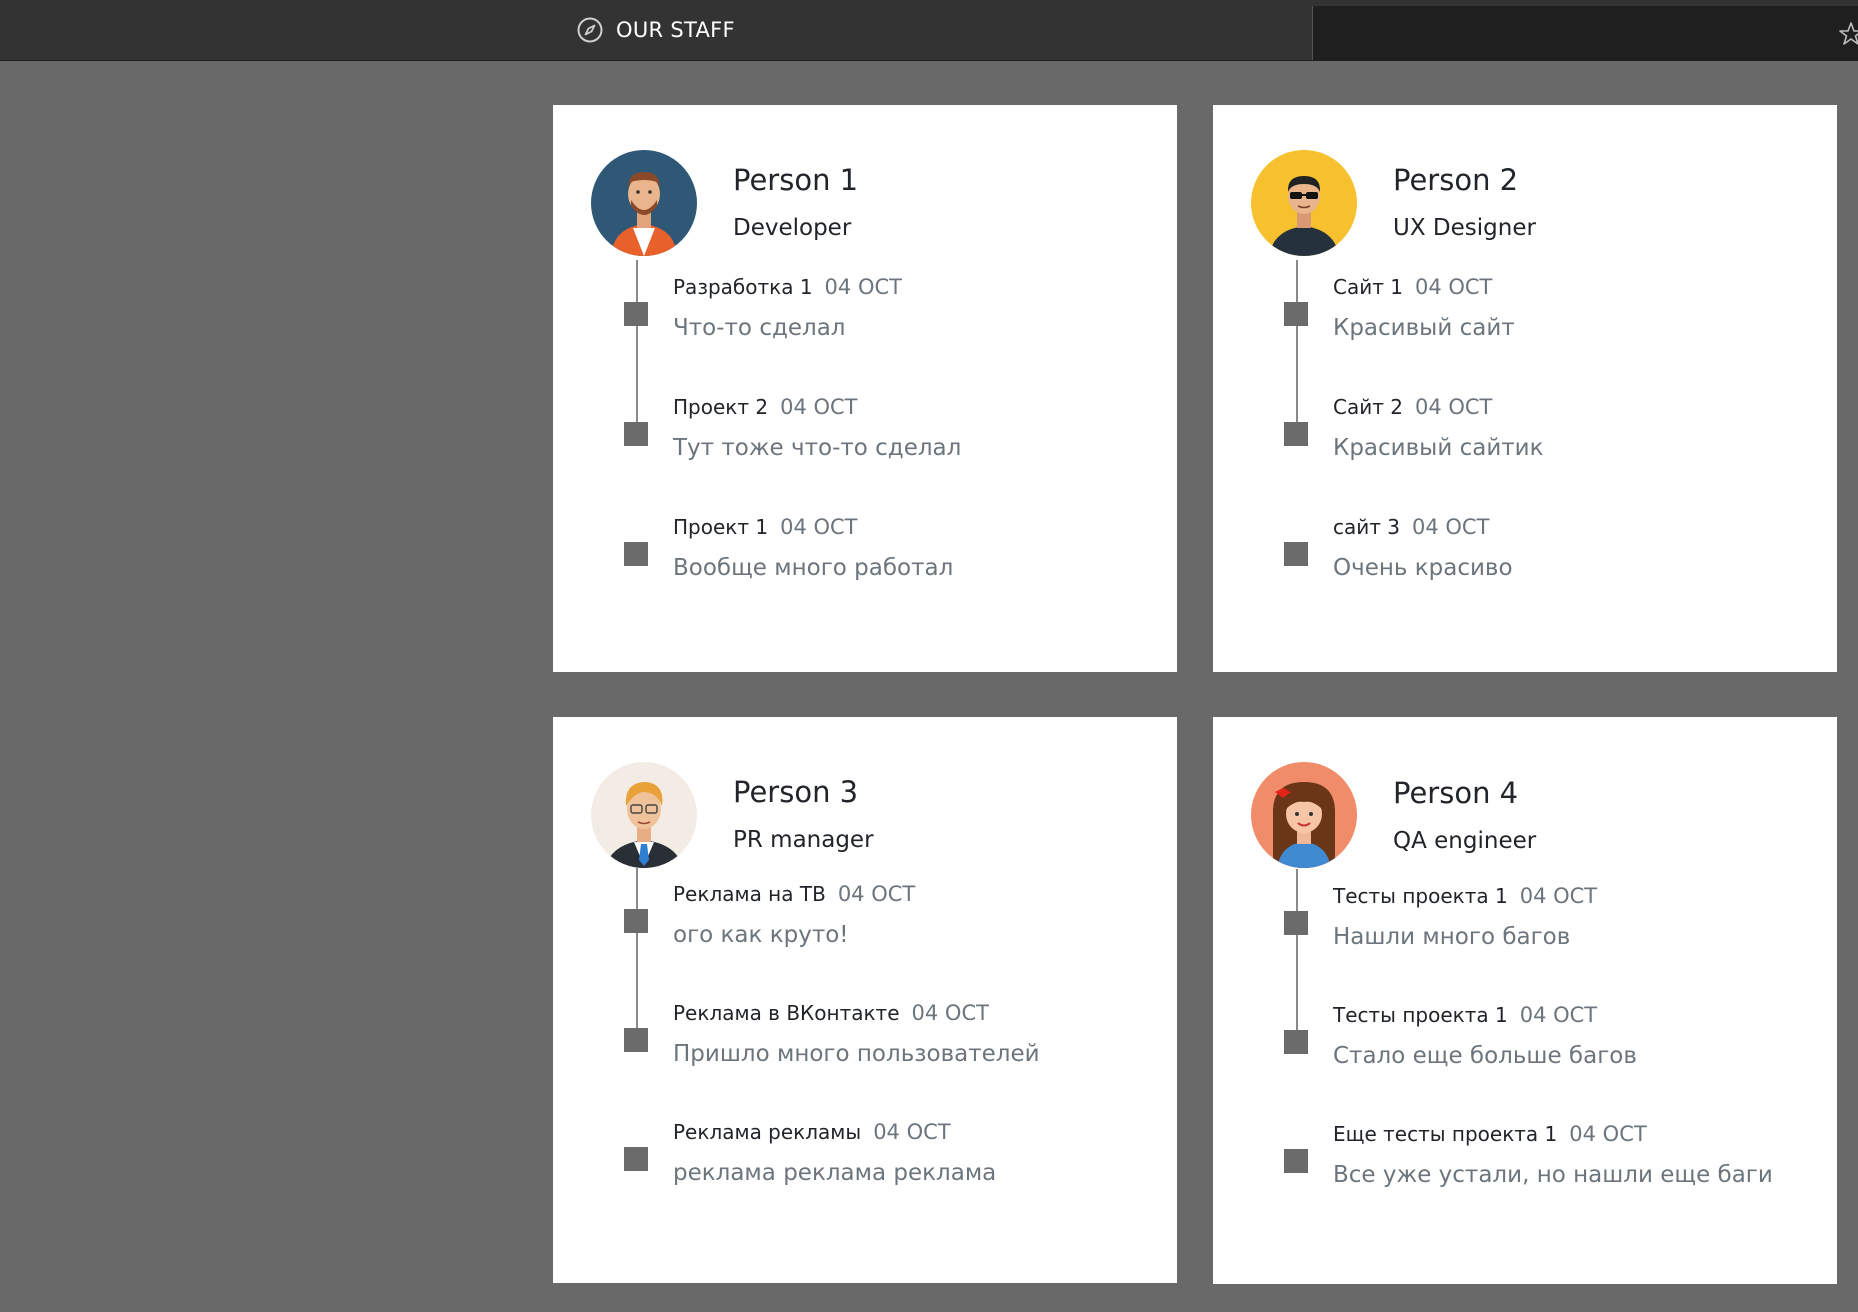 The height and width of the screenshot is (1312, 1858). I want to click on person-name: Person 1, so click(796, 180).